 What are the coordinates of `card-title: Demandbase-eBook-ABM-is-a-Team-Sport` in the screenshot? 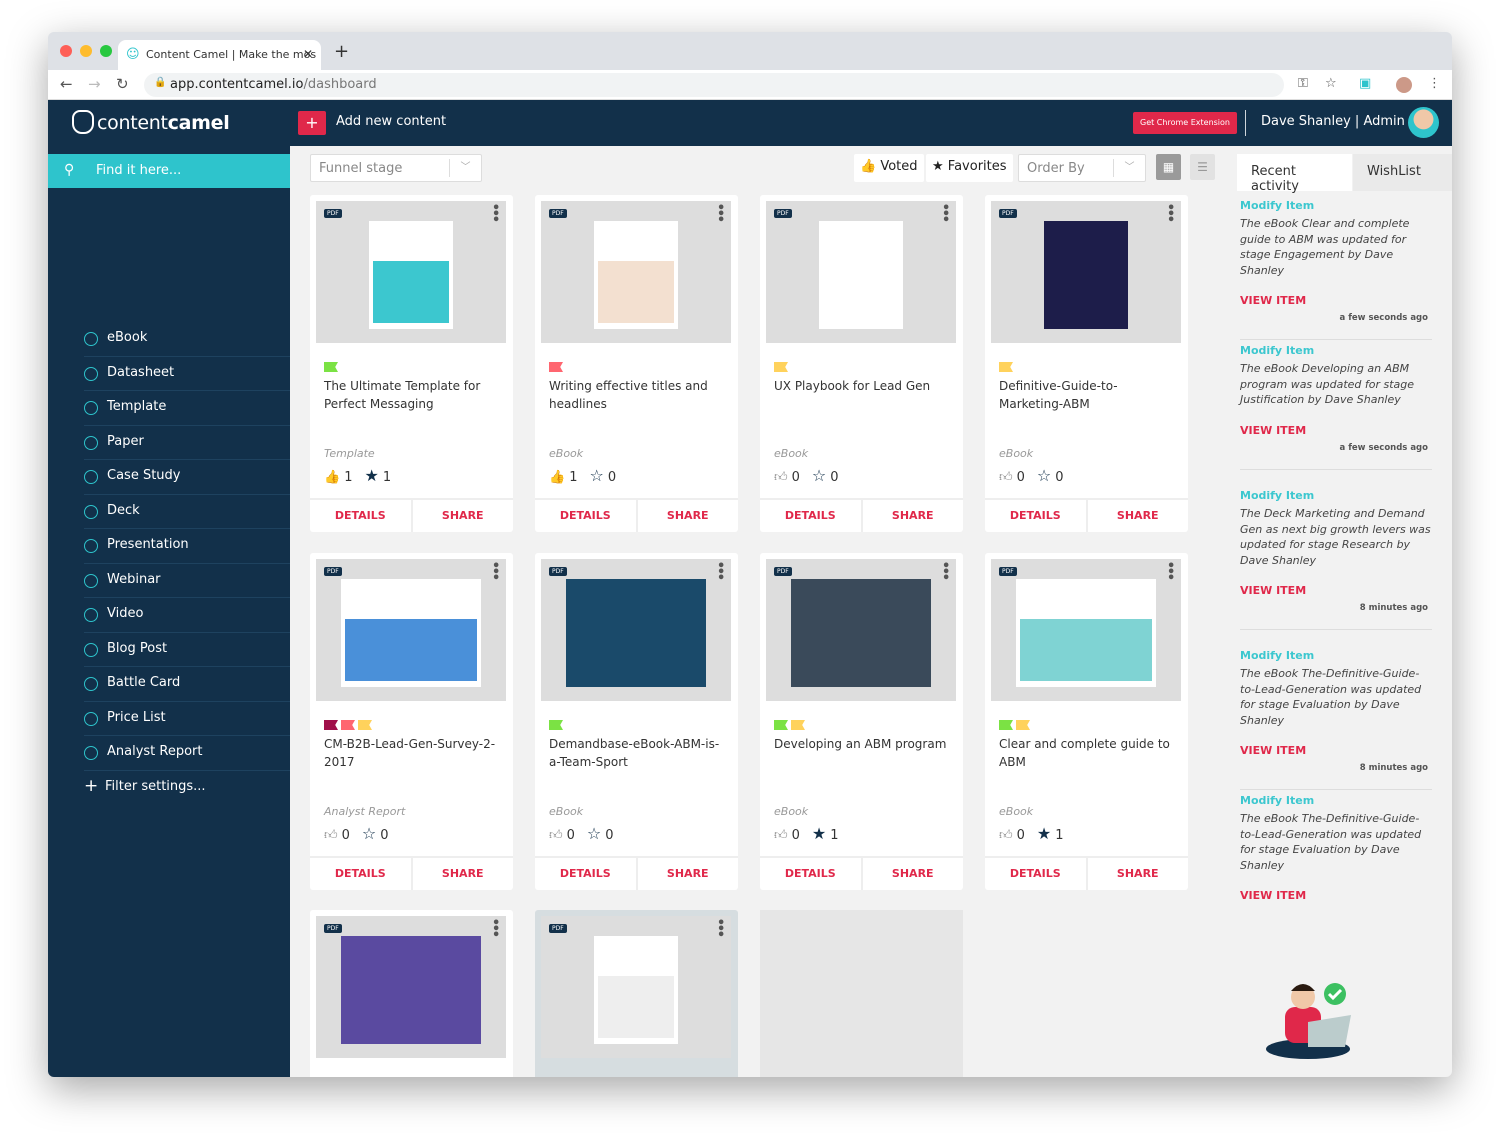 It's located at (639, 753).